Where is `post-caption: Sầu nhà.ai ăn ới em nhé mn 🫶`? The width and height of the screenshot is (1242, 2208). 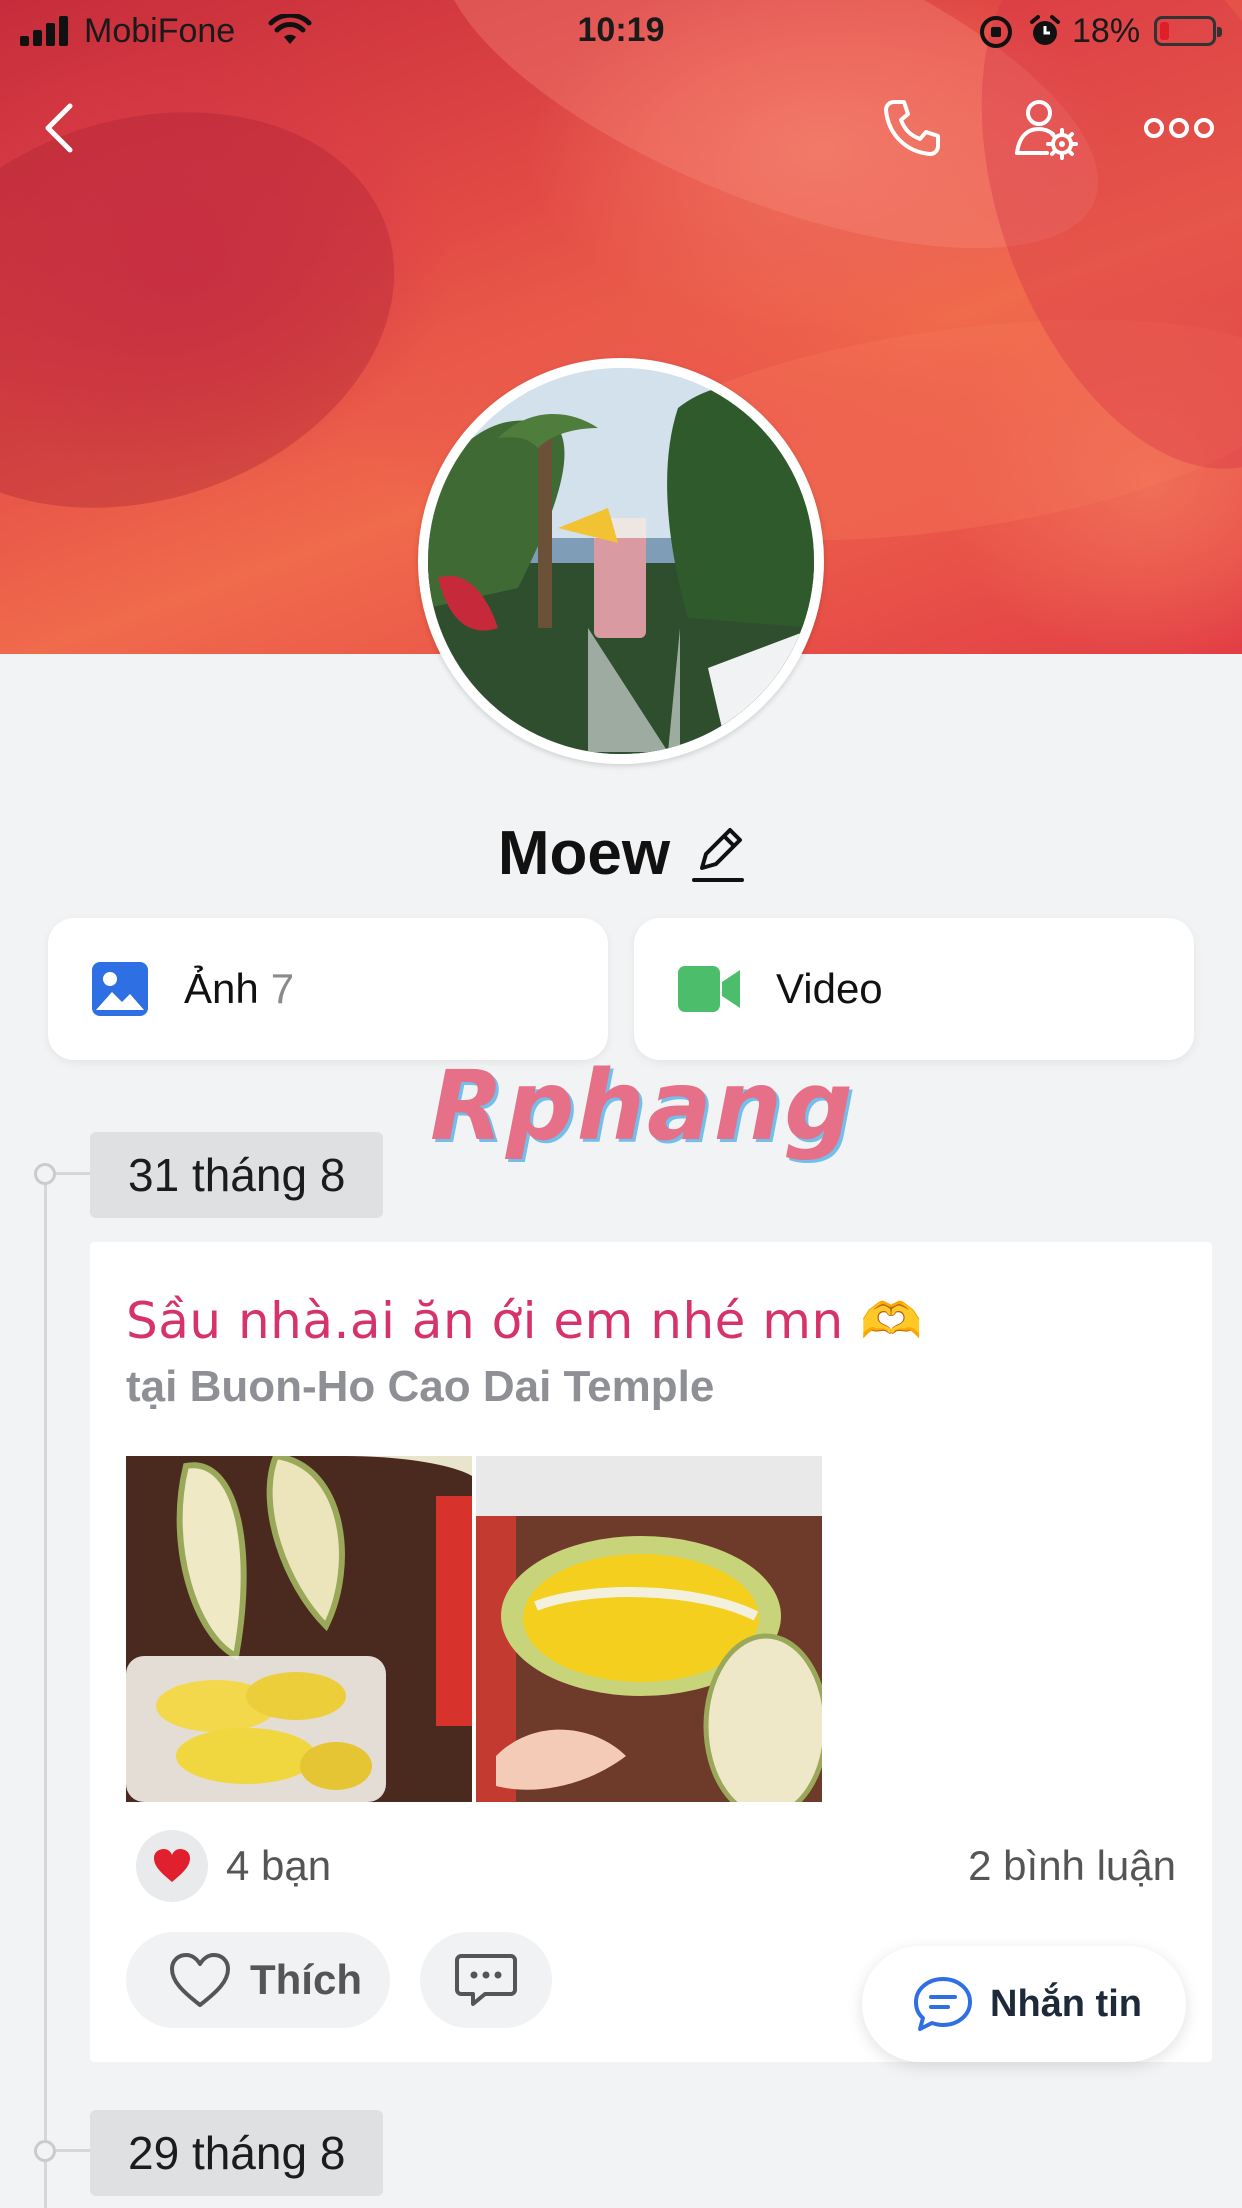
post-caption: Sầu nhà.ai ăn ới em nhé mn 🫶 is located at coordinates (524, 1321).